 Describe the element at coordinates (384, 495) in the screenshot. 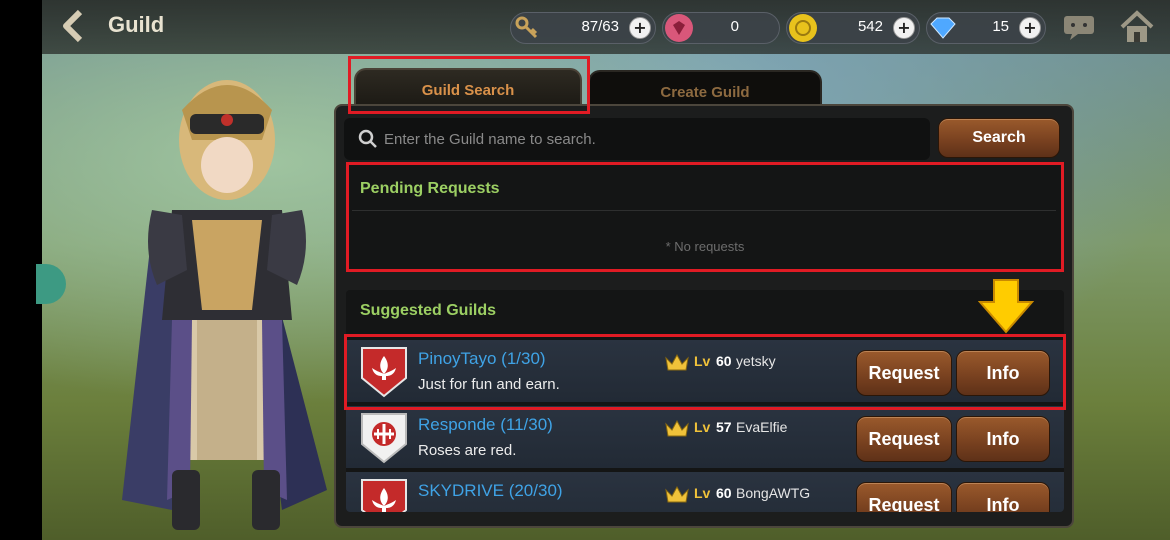

I see `fleur-de-lis-emblem-icon` at that location.